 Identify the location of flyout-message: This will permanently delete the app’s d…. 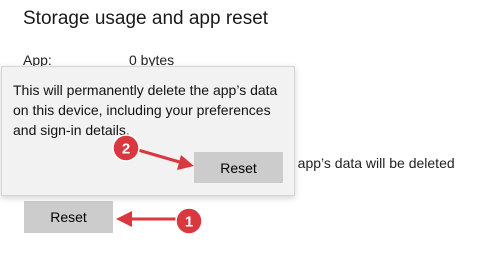
(145, 110).